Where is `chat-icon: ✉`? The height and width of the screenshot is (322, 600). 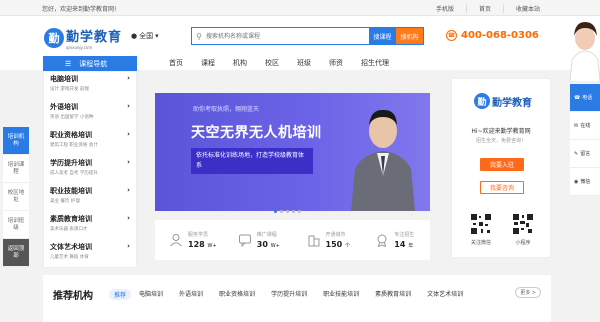
chat-icon: ✉ is located at coordinates (576, 125).